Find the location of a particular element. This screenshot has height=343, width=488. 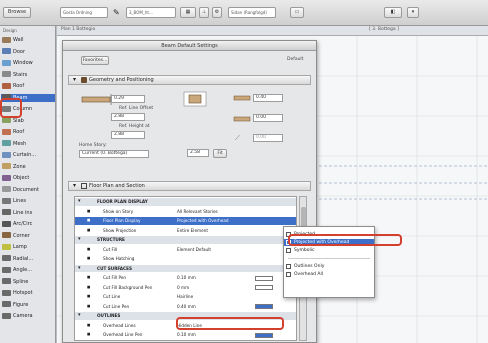

palette-item: Line ins is located at coordinates (28, 213).